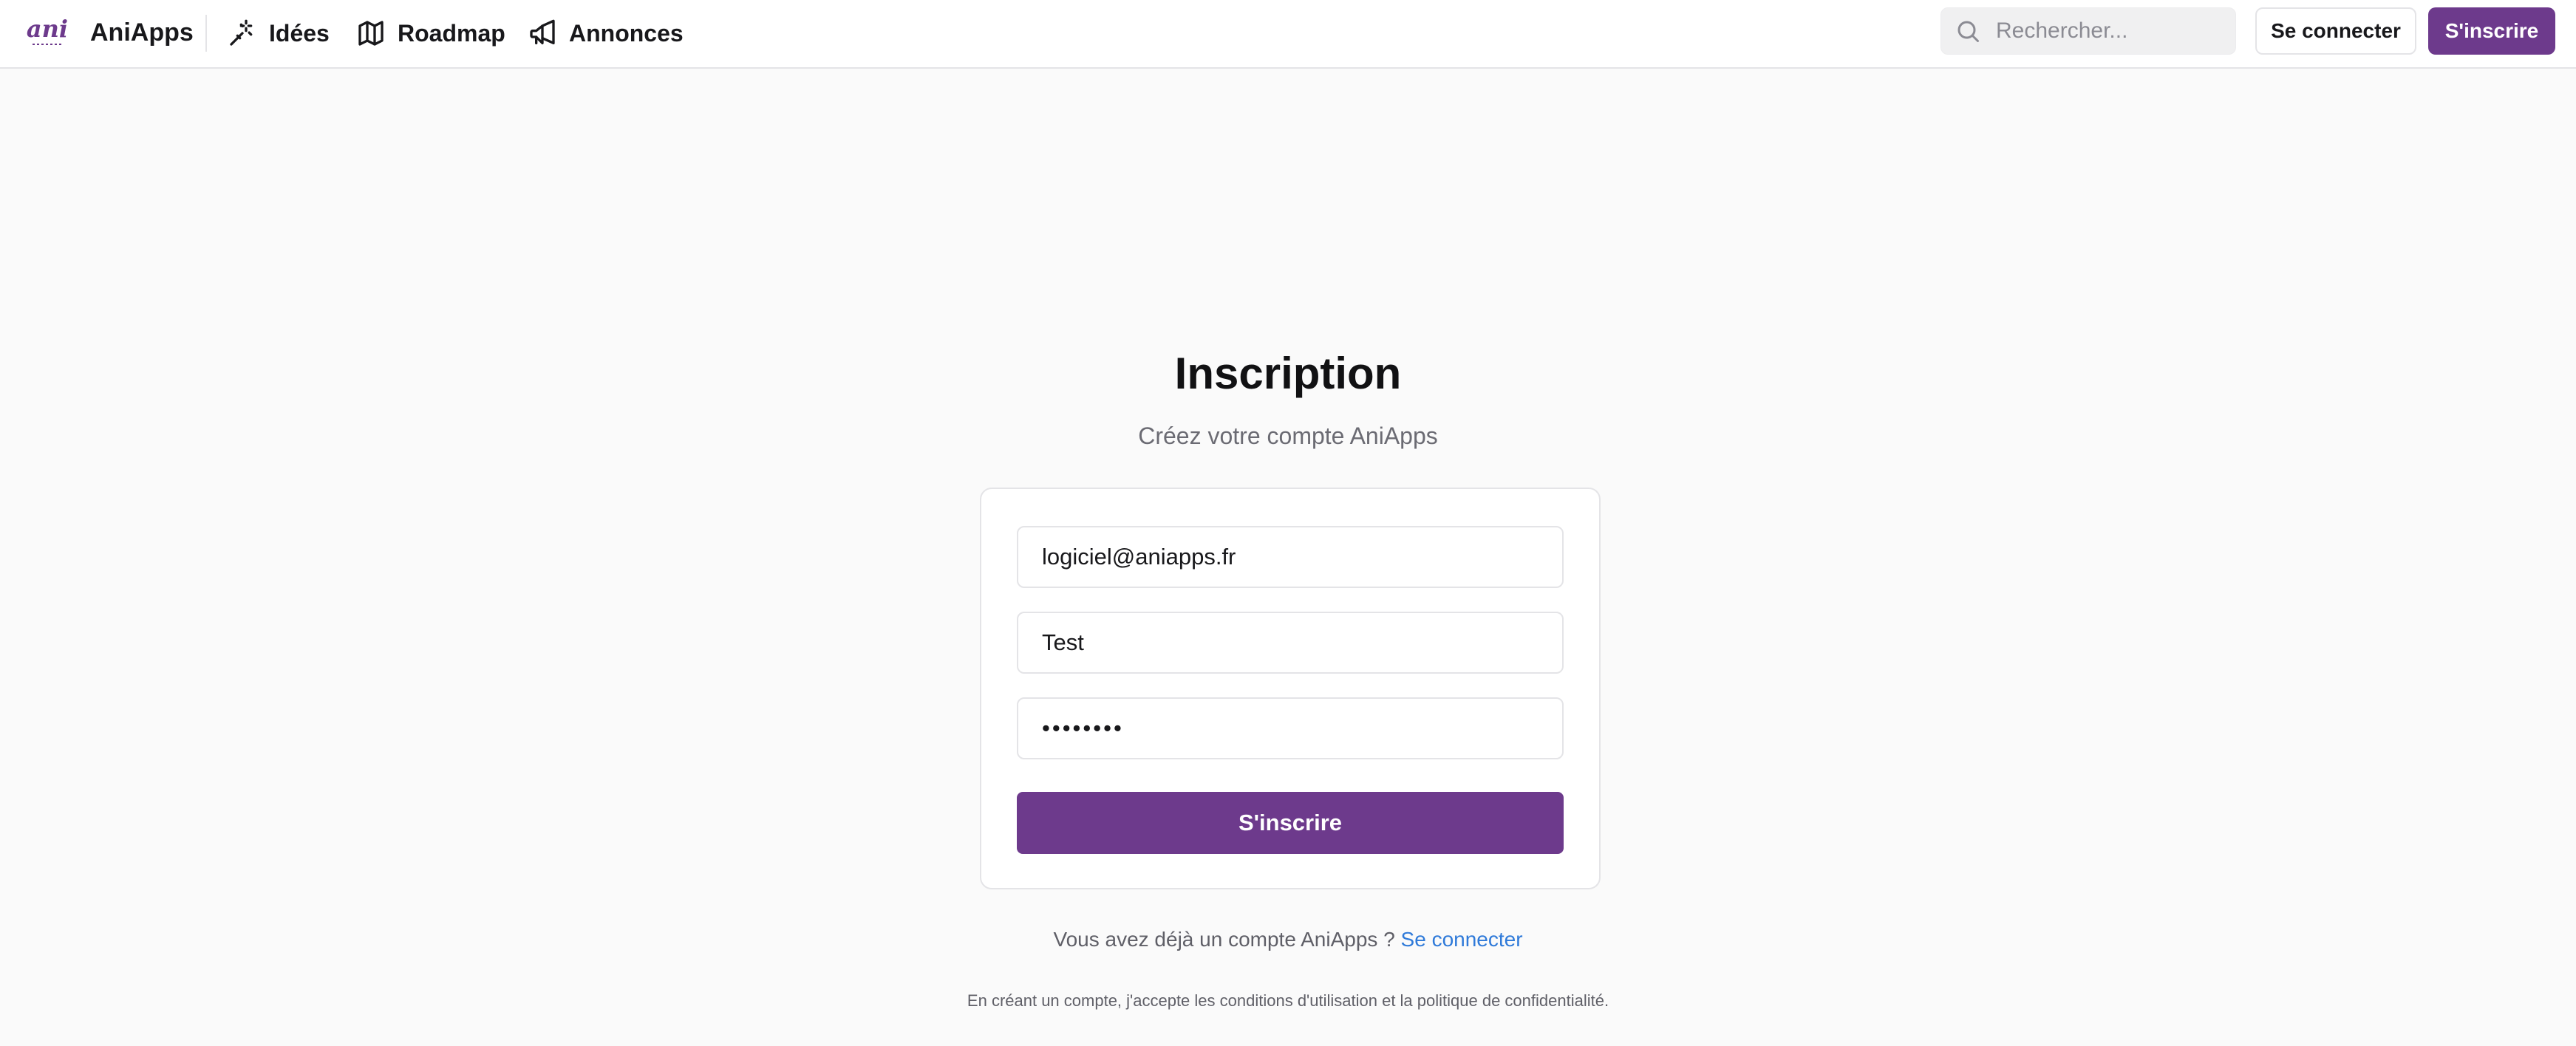 The width and height of the screenshot is (2576, 1046). Describe the element at coordinates (1290, 823) in the screenshot. I see `submit-signup-button: S'inscrire` at that location.